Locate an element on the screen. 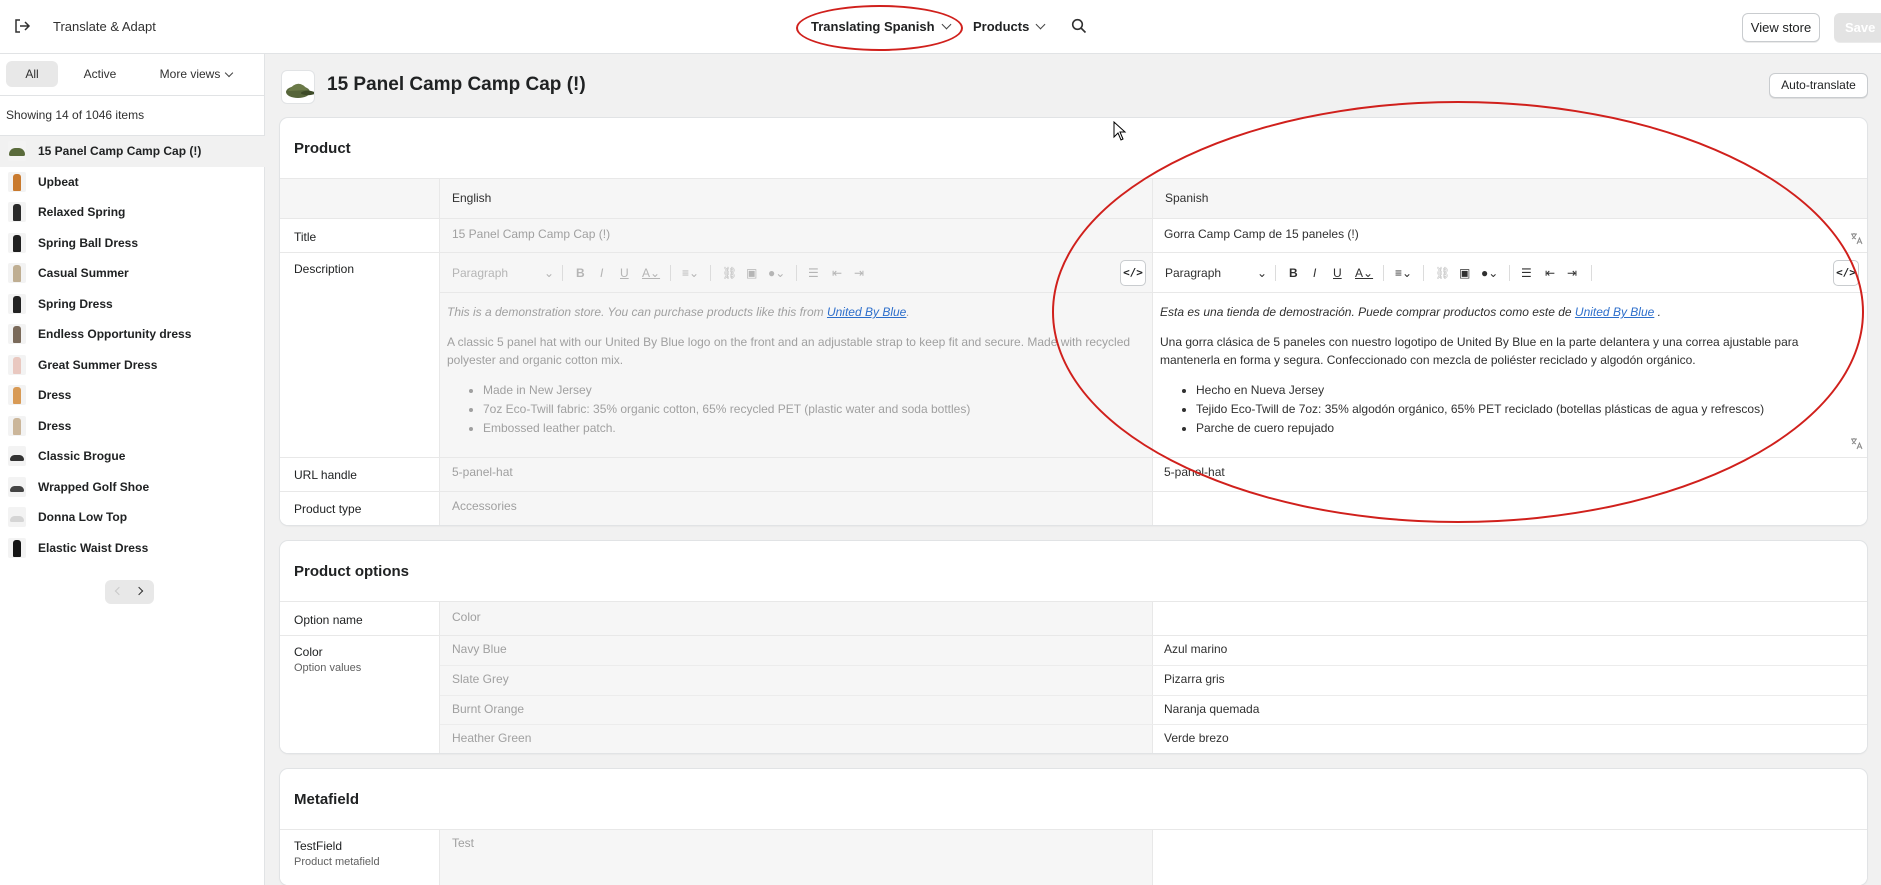  product-list-item-label: Relaxed Spring is located at coordinates (82, 212).